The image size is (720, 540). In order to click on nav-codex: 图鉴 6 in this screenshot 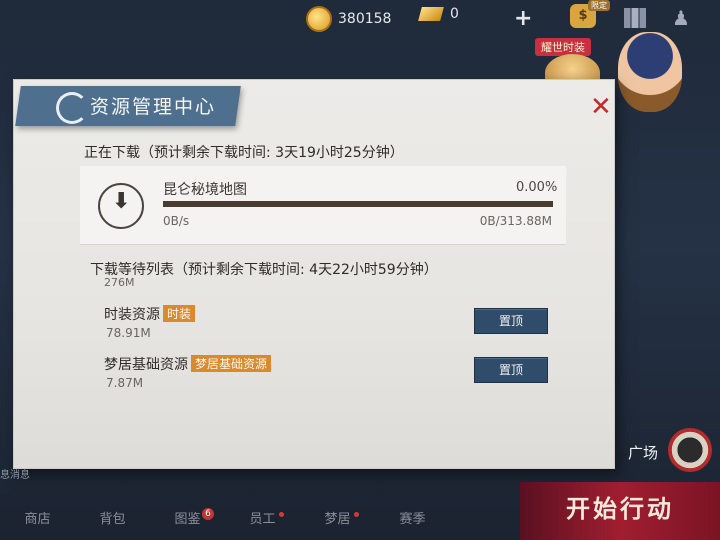, I will do `click(187, 520)`.